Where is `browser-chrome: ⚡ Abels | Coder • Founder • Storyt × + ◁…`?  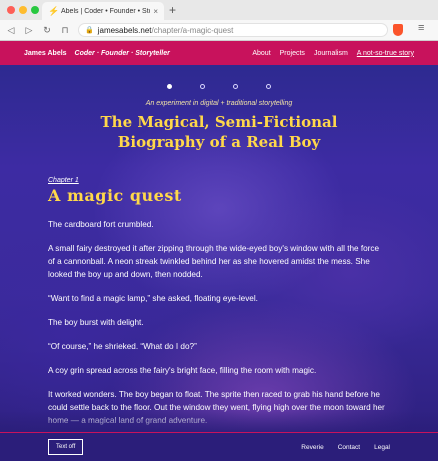
browser-chrome: ⚡ Abels | Coder • Founder • Storyt × + ◁… is located at coordinates (219, 20).